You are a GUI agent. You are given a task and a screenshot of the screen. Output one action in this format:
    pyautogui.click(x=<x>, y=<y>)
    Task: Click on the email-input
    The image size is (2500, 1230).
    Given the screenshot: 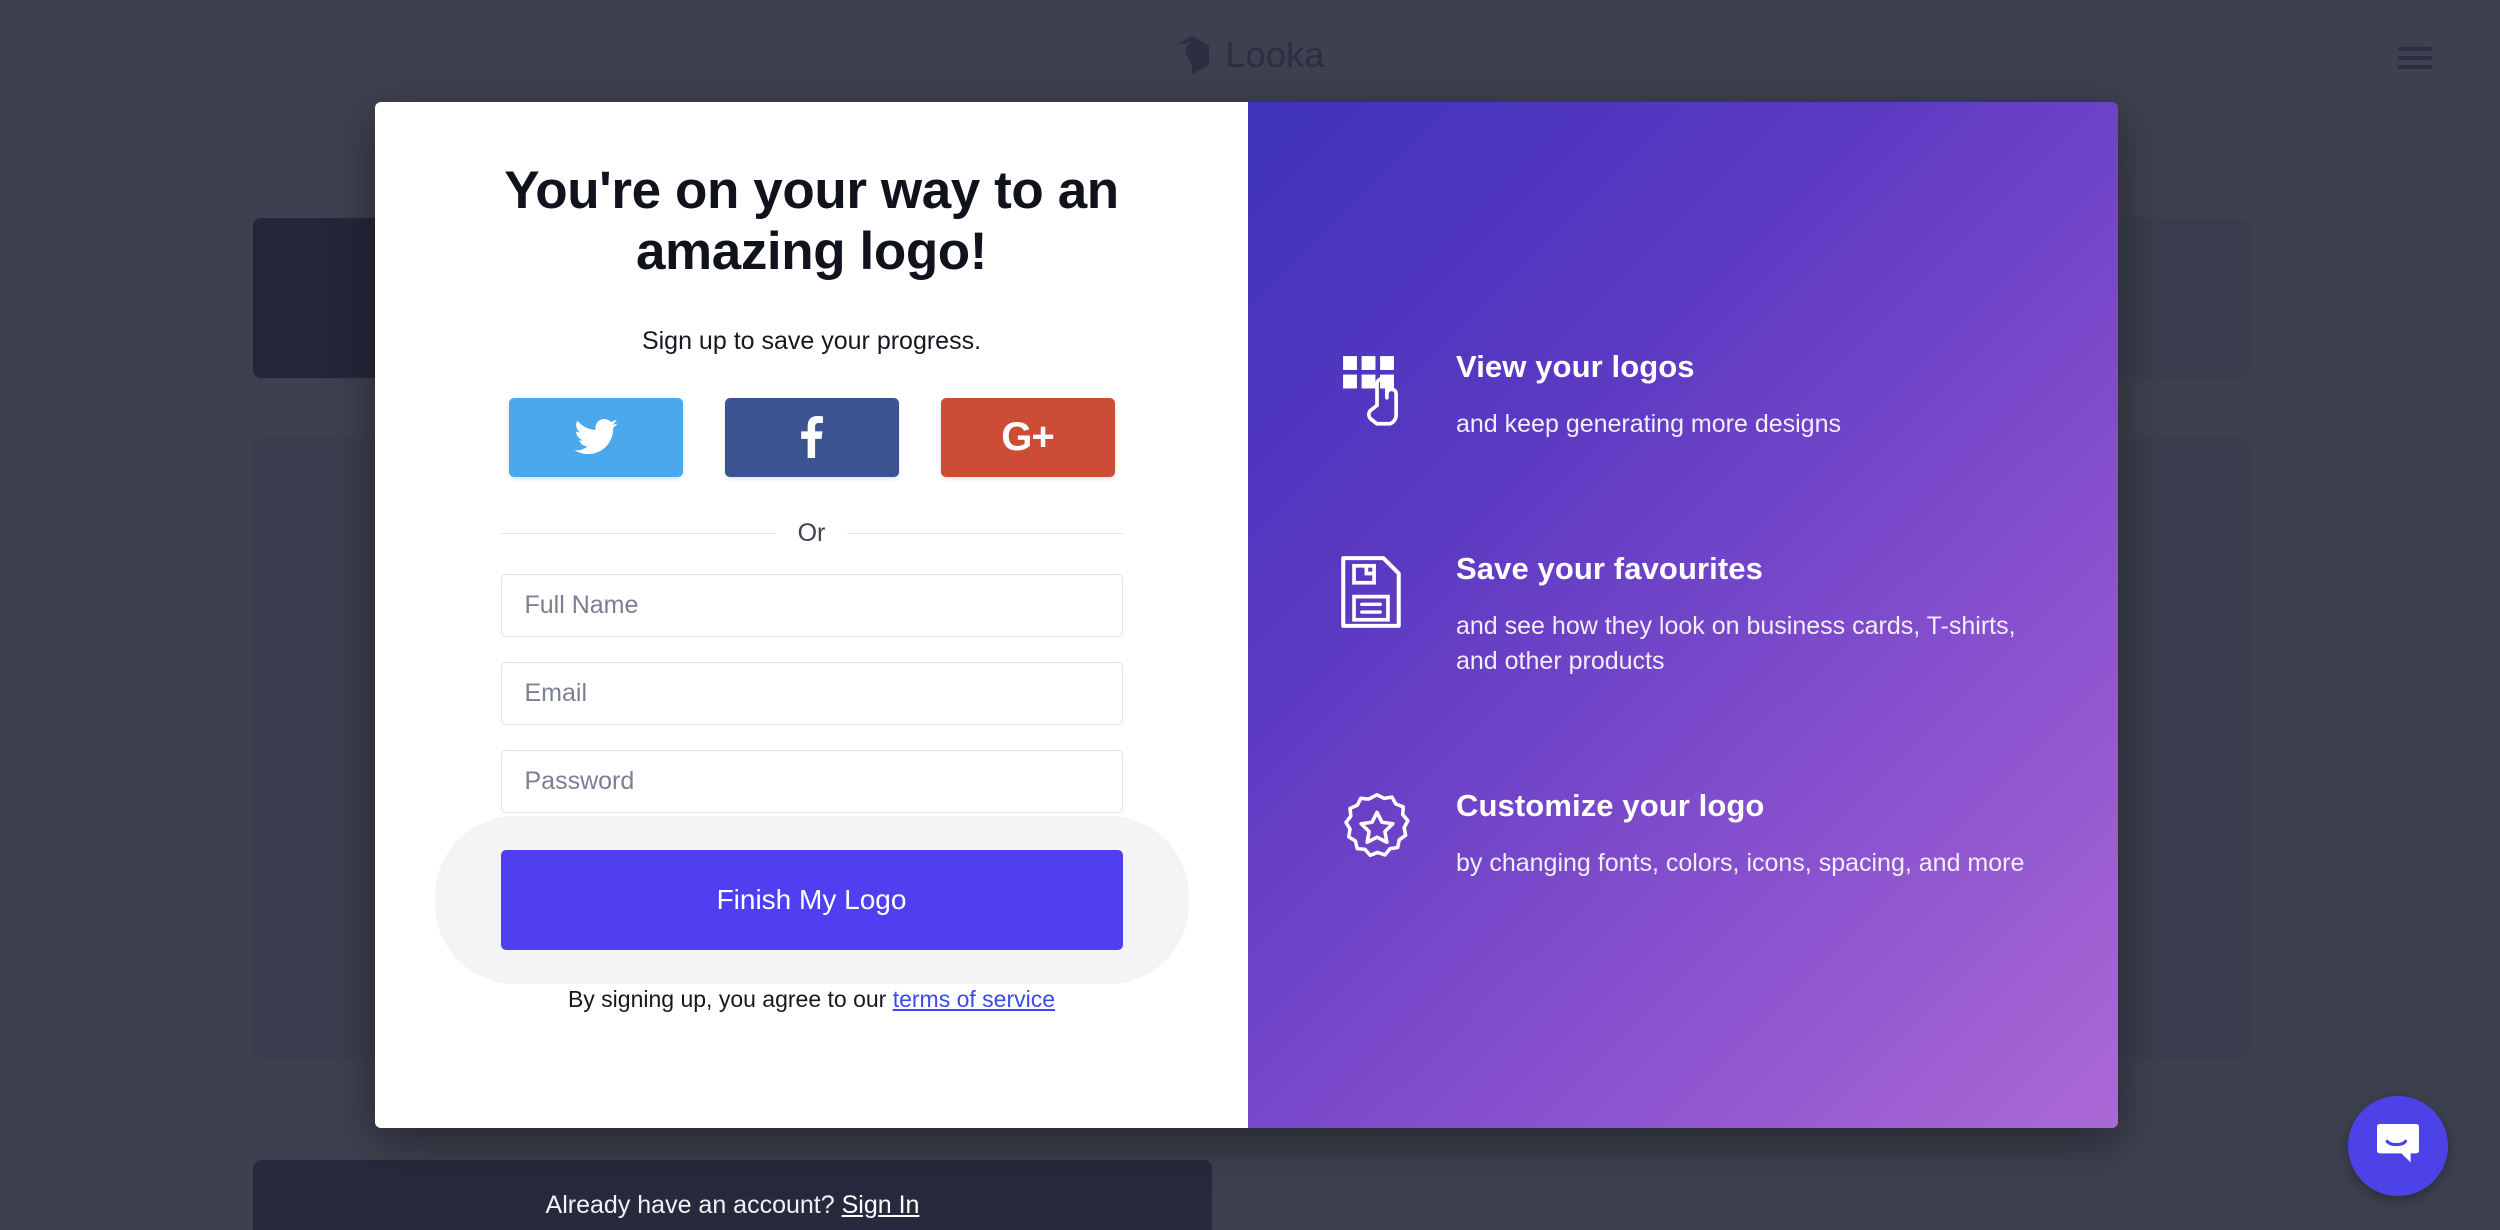 What is the action you would take?
    pyautogui.click(x=811, y=693)
    